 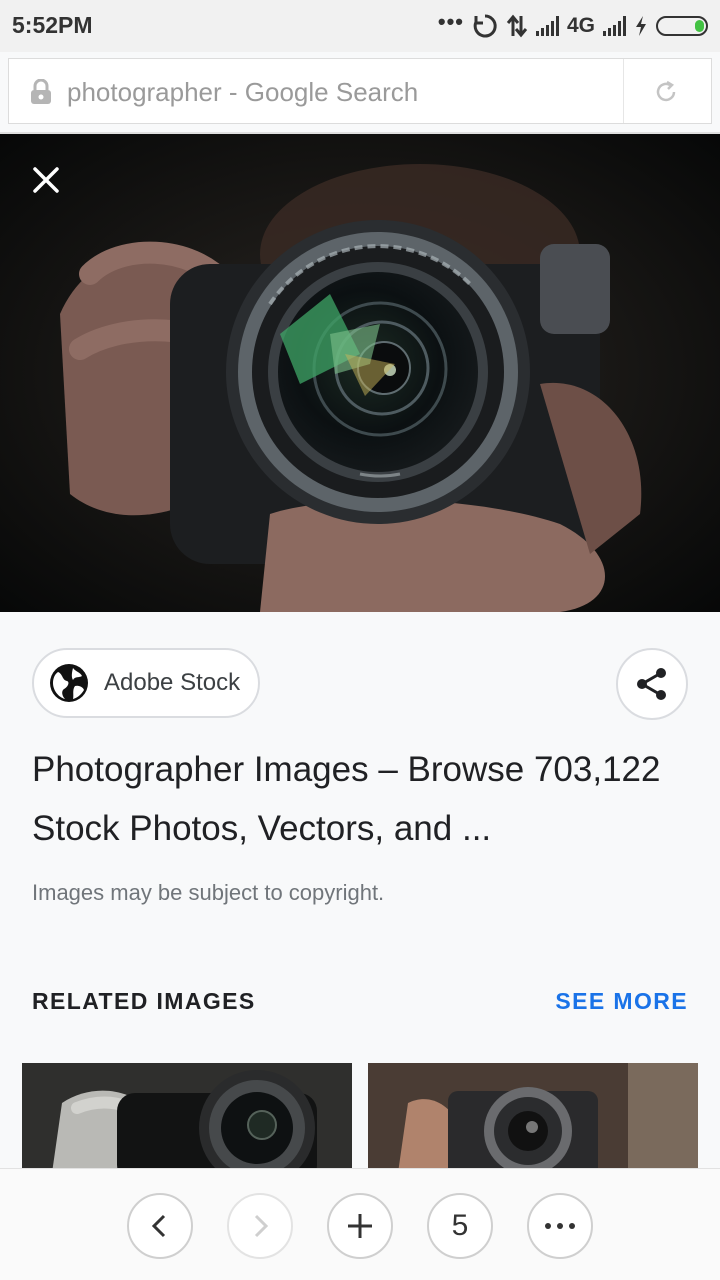 I want to click on status-indicators: ••• 4G, so click(x=572, y=25).